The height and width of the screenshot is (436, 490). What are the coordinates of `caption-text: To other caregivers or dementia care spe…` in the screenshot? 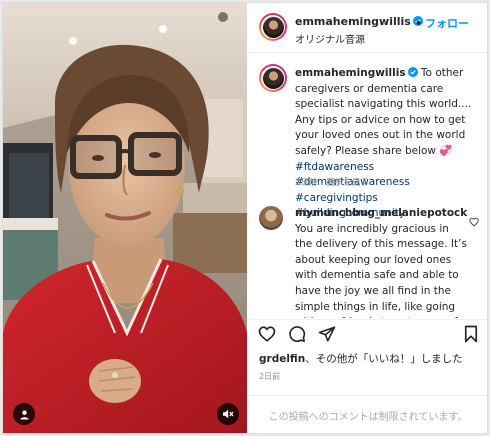 It's located at (383, 112).